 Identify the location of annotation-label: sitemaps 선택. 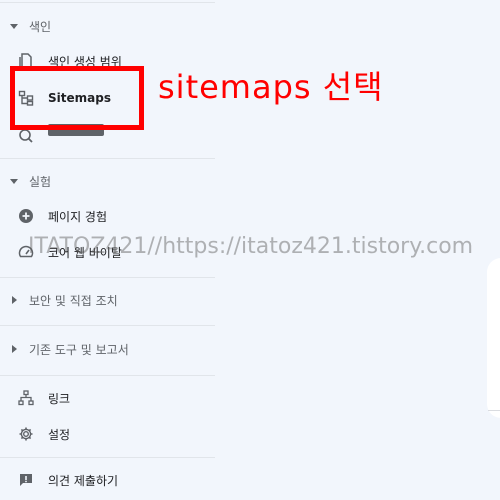
(271, 87).